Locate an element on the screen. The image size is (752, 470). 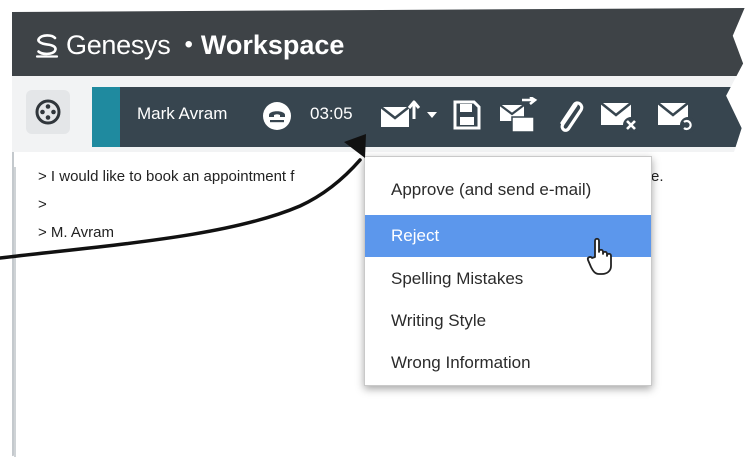
email-line: > M. Avram is located at coordinates (76, 232).